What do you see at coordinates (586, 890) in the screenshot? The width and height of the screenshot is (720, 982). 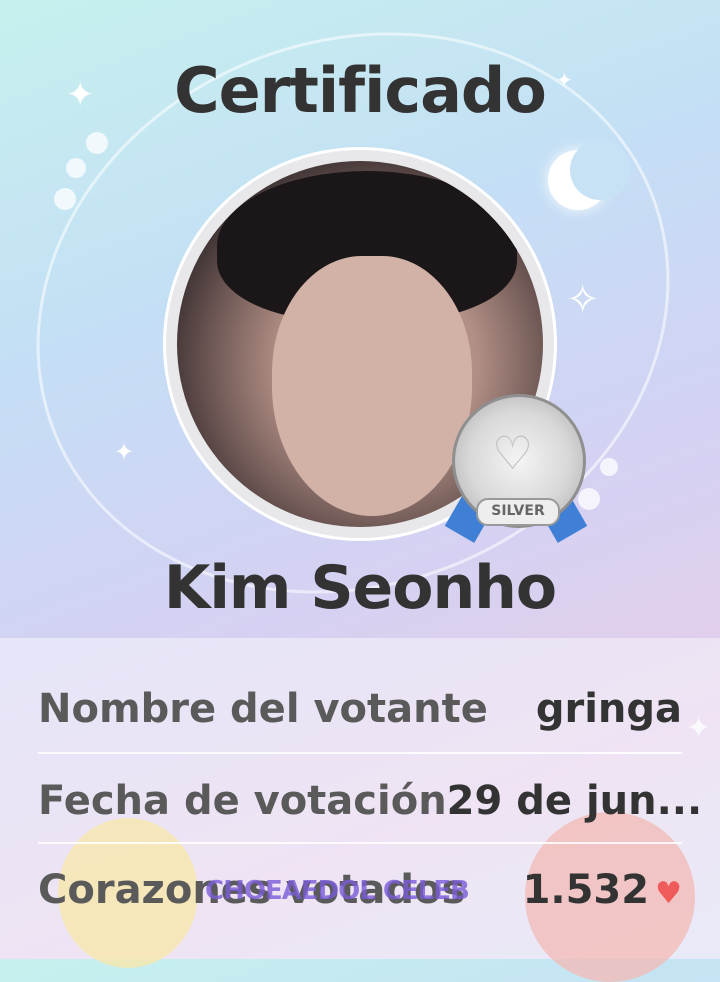 I see `hearts-value: 1.532` at bounding box center [586, 890].